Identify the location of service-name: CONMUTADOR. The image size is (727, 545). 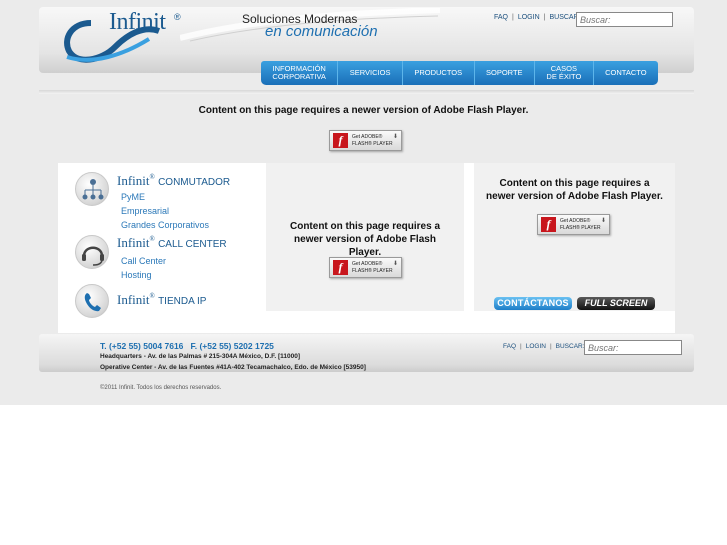
(194, 182).